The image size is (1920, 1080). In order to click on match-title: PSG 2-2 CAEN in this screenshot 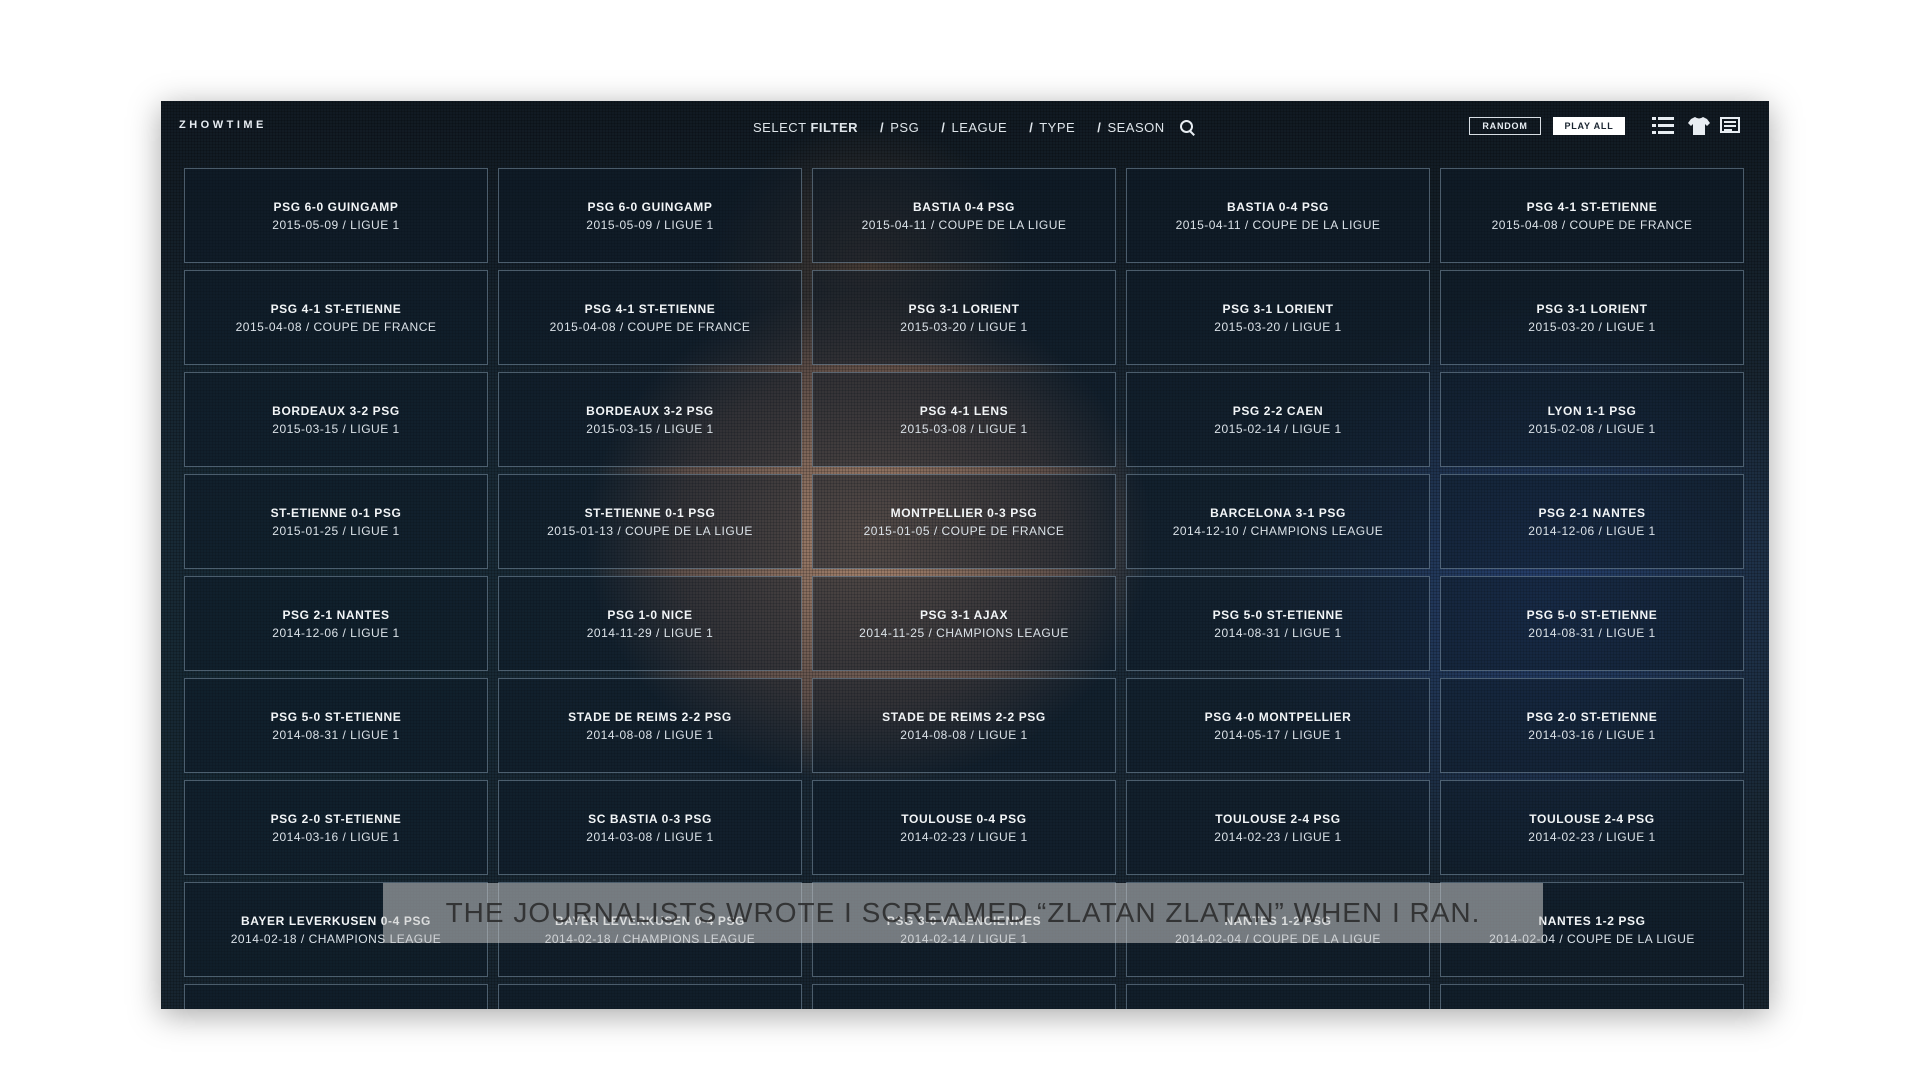, I will do `click(1278, 410)`.